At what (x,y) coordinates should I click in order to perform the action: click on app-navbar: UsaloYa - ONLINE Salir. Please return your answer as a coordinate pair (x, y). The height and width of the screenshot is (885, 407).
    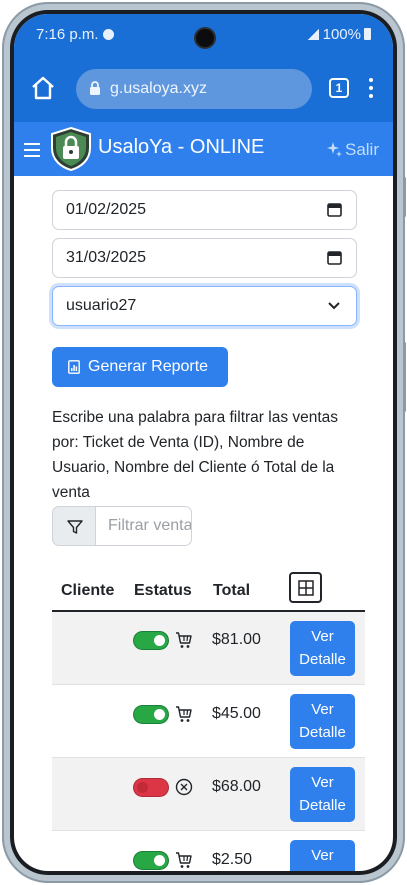
    Looking at the image, I should click on (203, 149).